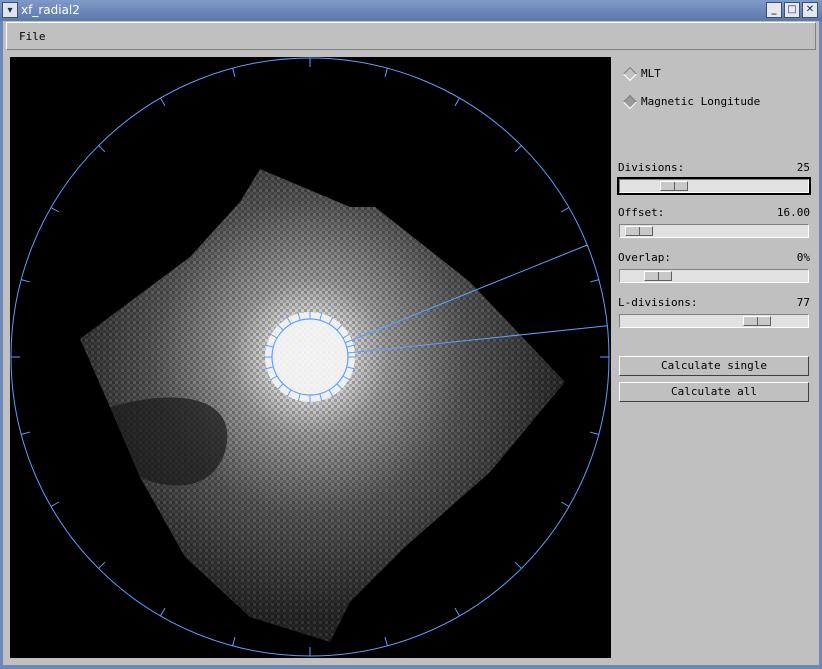 The width and height of the screenshot is (822, 669). What do you see at coordinates (793, 212) in the screenshot?
I see `offset-value: 16.00` at bounding box center [793, 212].